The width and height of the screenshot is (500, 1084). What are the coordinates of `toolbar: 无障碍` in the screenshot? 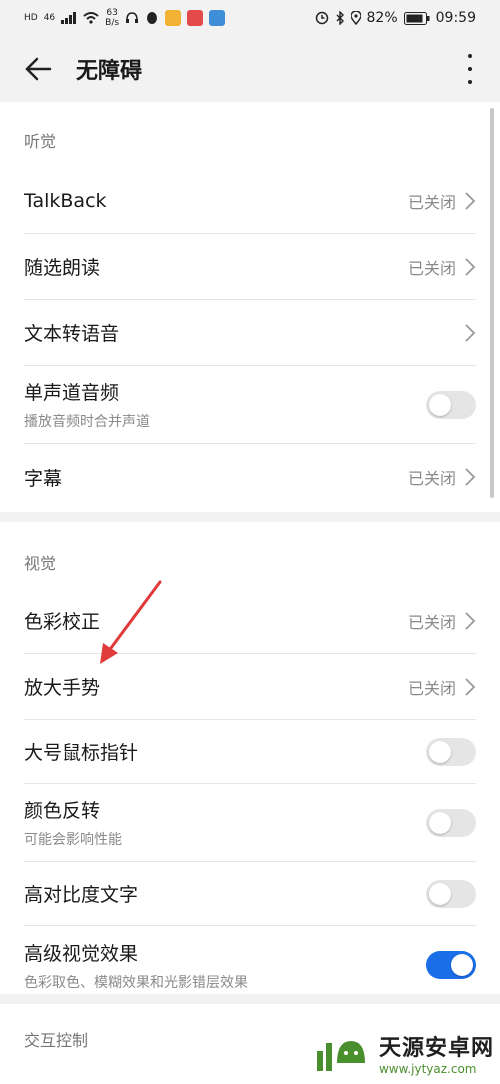 It's located at (250, 69).